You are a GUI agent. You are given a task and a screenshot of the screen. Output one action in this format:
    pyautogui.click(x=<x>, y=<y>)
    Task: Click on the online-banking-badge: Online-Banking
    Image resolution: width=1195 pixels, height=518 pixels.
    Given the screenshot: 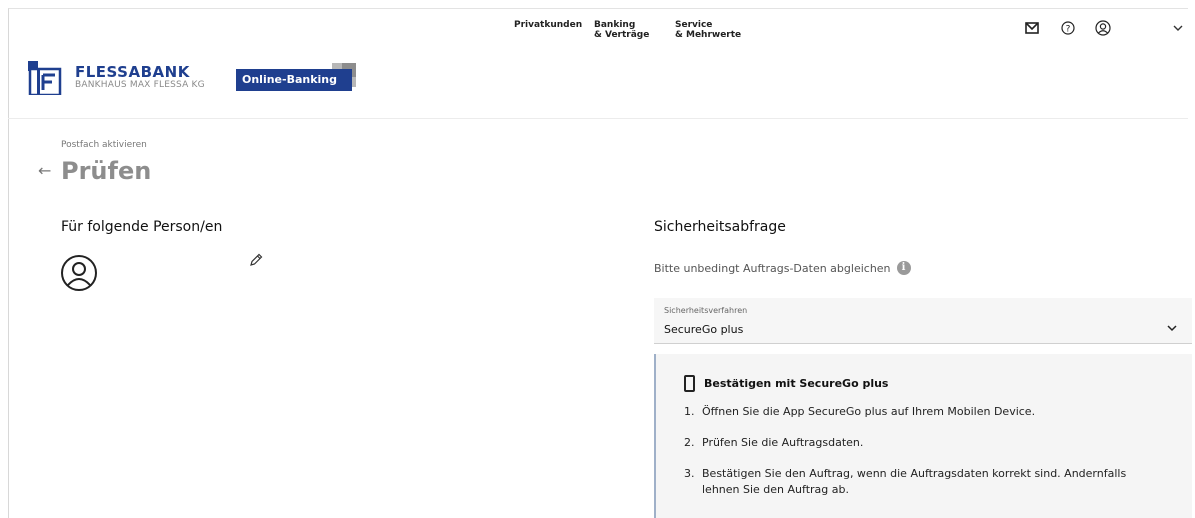 What is the action you would take?
    pyautogui.click(x=298, y=77)
    